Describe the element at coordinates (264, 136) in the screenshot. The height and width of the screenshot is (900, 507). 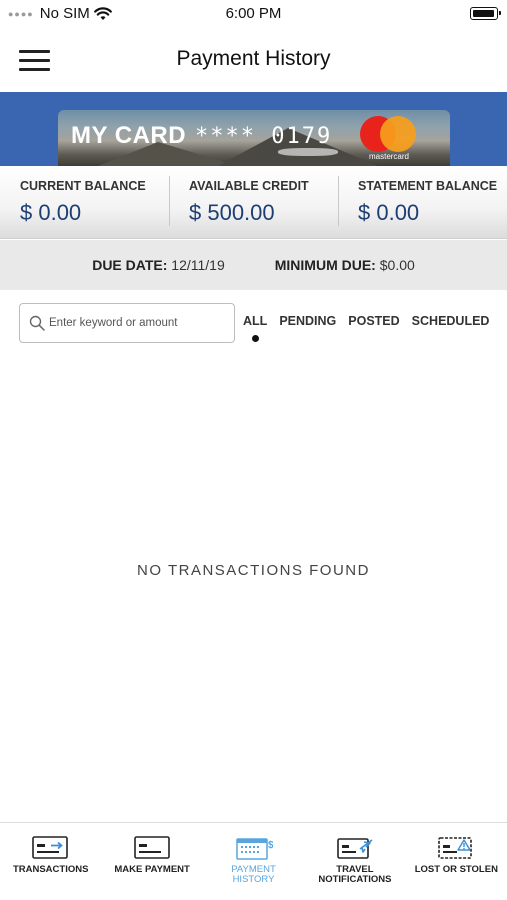
I see `card-number: **** 0179` at that location.